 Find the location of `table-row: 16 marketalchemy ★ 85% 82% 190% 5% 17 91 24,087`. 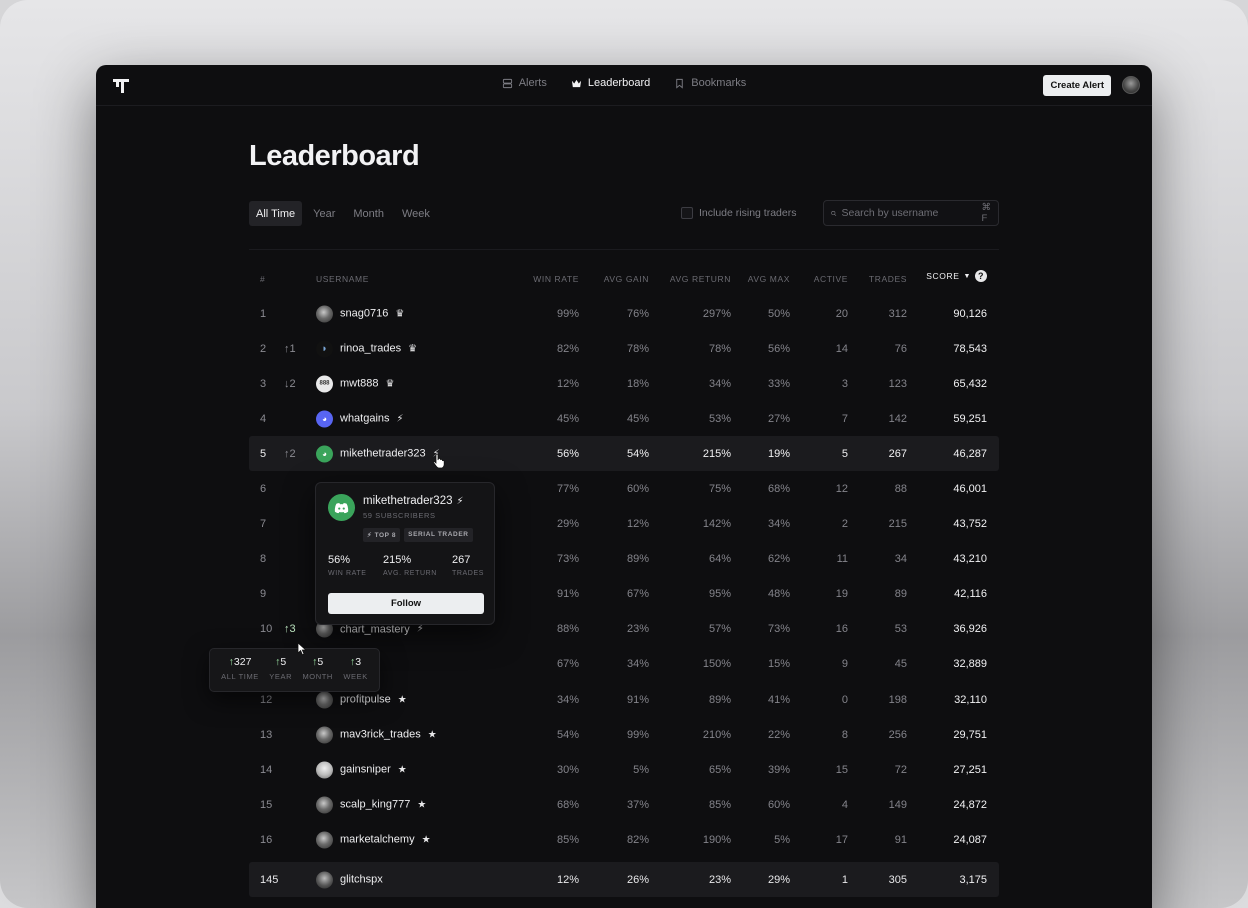

table-row: 16 marketalchemy ★ 85% 82% 190% 5% 17 91 24,087 is located at coordinates (624, 839).